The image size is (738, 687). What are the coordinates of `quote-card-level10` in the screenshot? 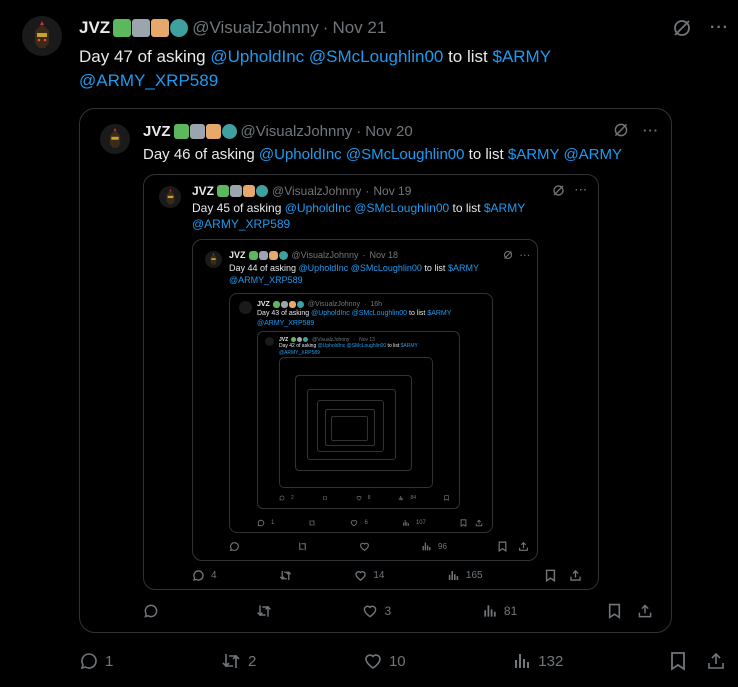 It's located at (350, 427).